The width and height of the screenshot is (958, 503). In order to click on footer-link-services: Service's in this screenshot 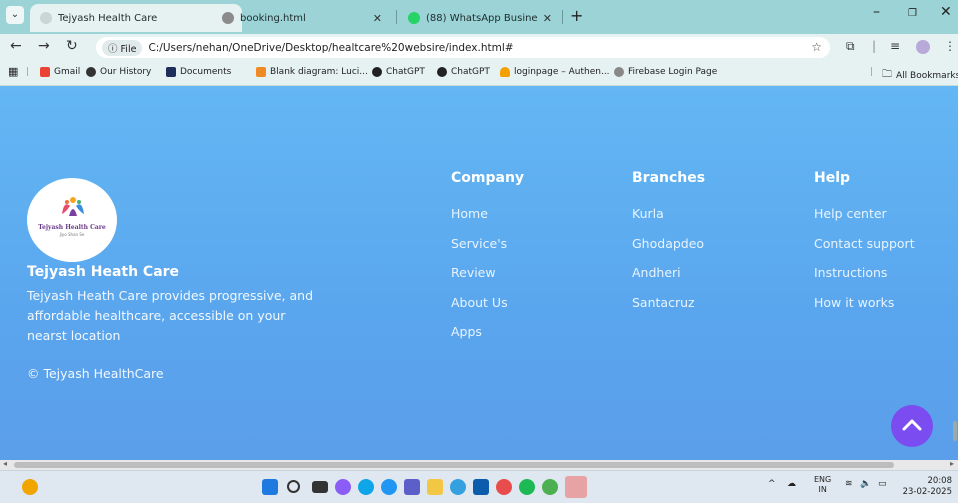, I will do `click(479, 243)`.